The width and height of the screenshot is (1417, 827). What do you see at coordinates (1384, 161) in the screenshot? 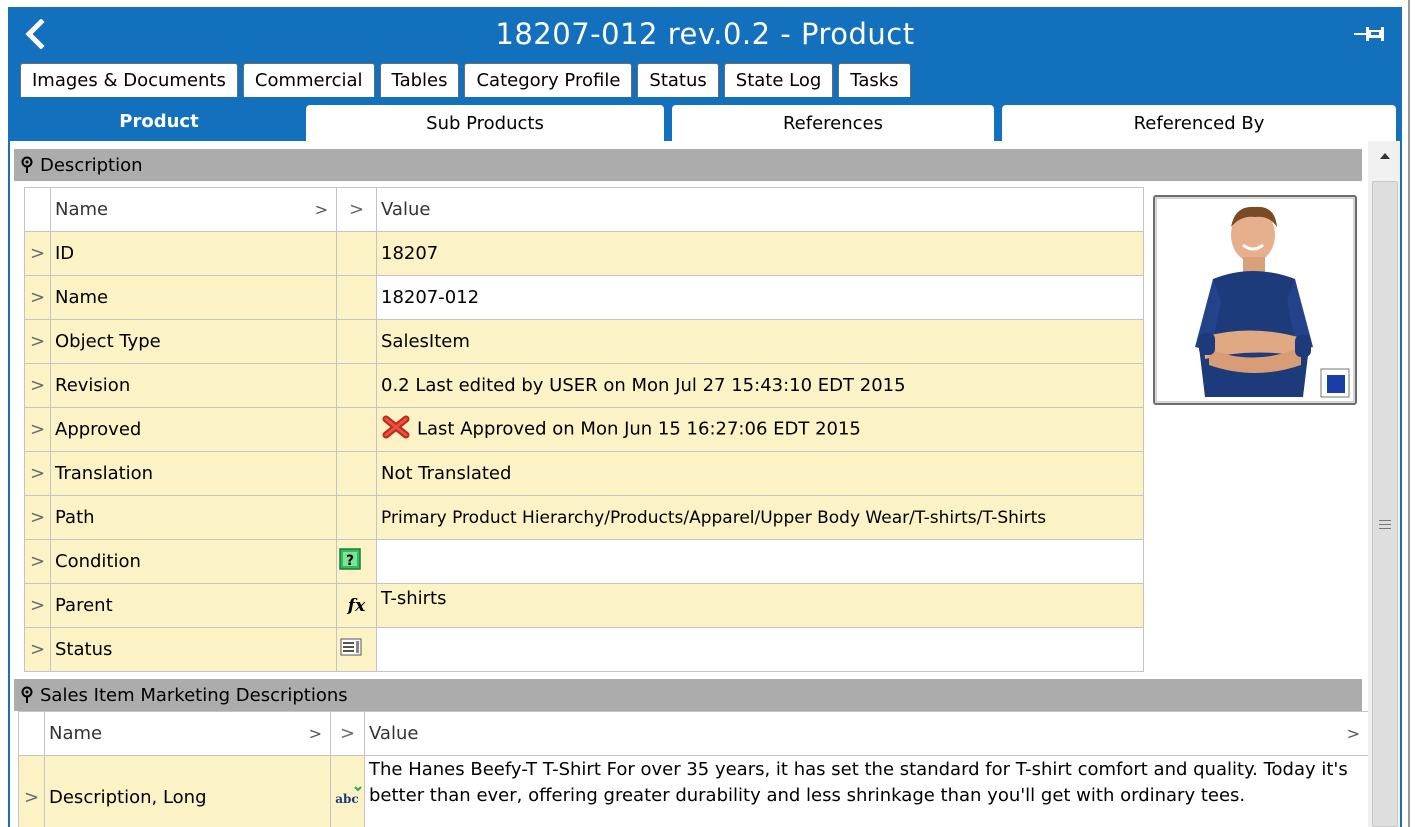
I see `scroll-up-arrow-icon` at bounding box center [1384, 161].